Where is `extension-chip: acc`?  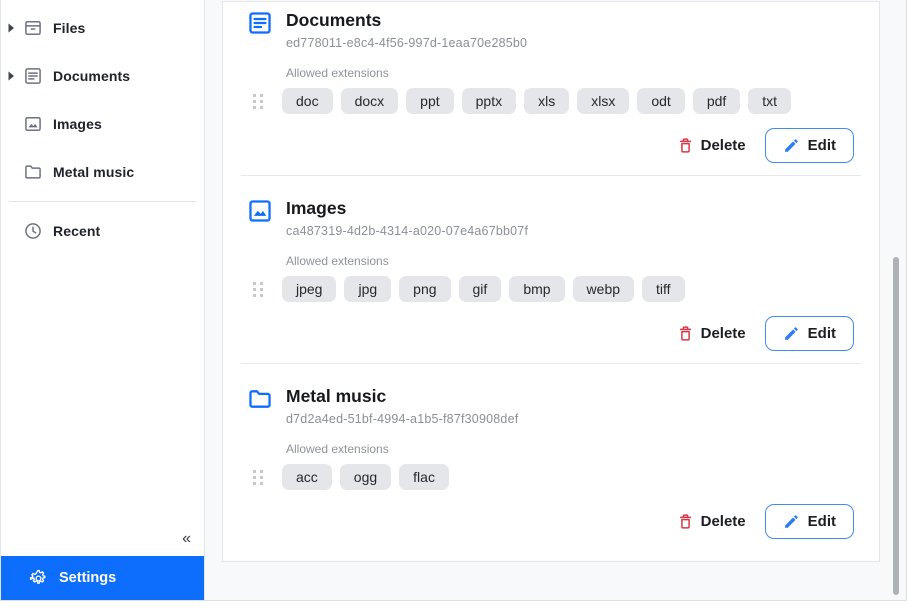 extension-chip: acc is located at coordinates (307, 477).